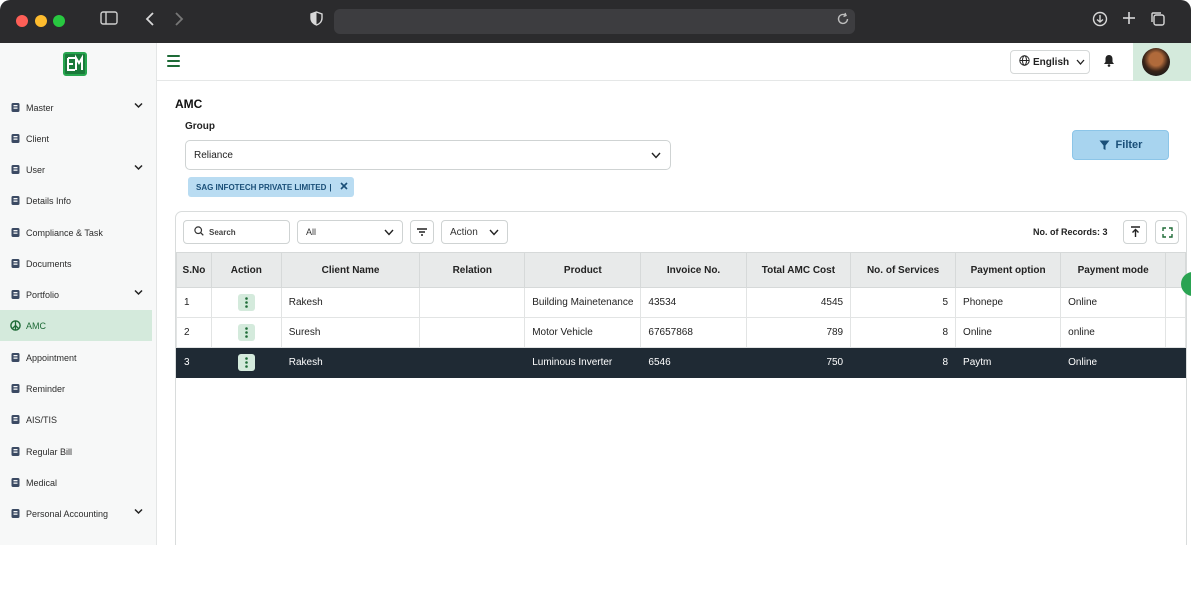 The image size is (1191, 608). What do you see at coordinates (693, 270) in the screenshot?
I see `column-header: Invoice No.` at bounding box center [693, 270].